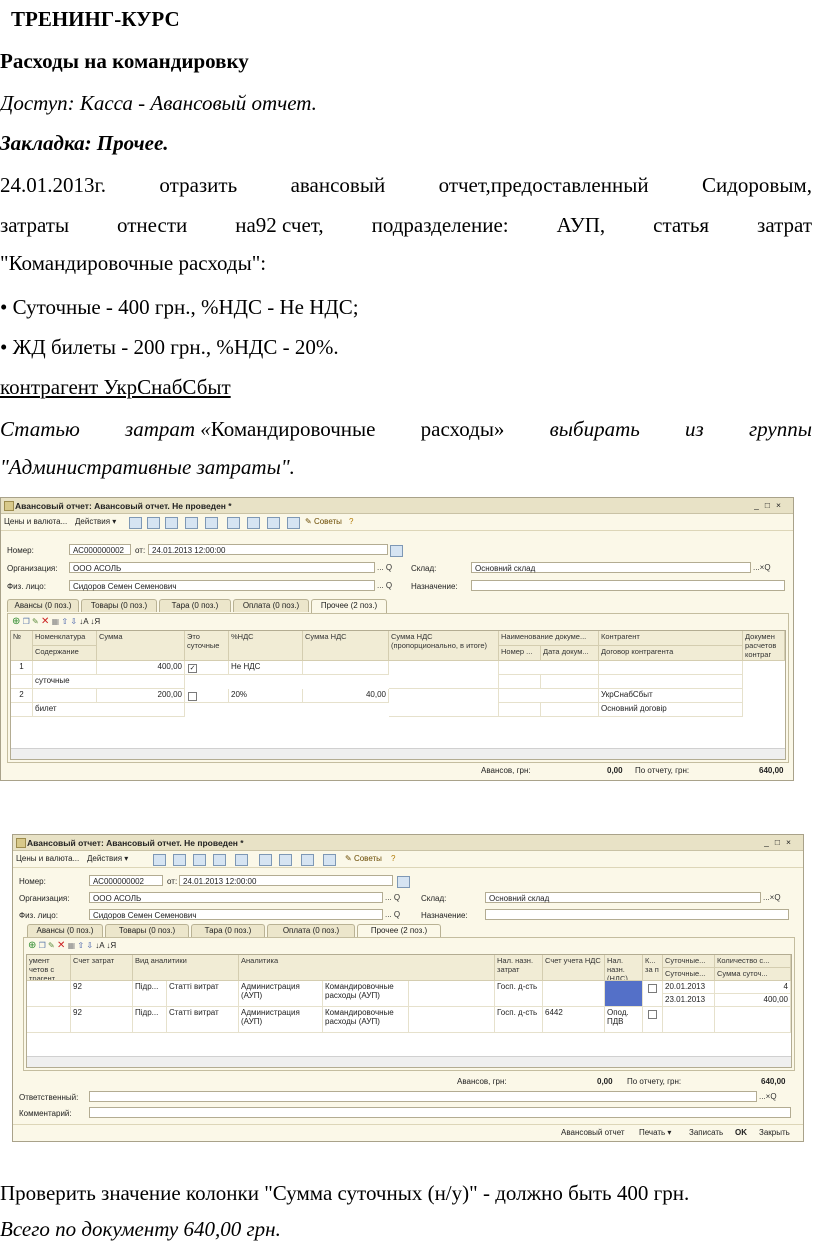 The image size is (816, 1244). Describe the element at coordinates (266, 668) in the screenshot. I see `row1-vat-pct: Не НДС` at that location.